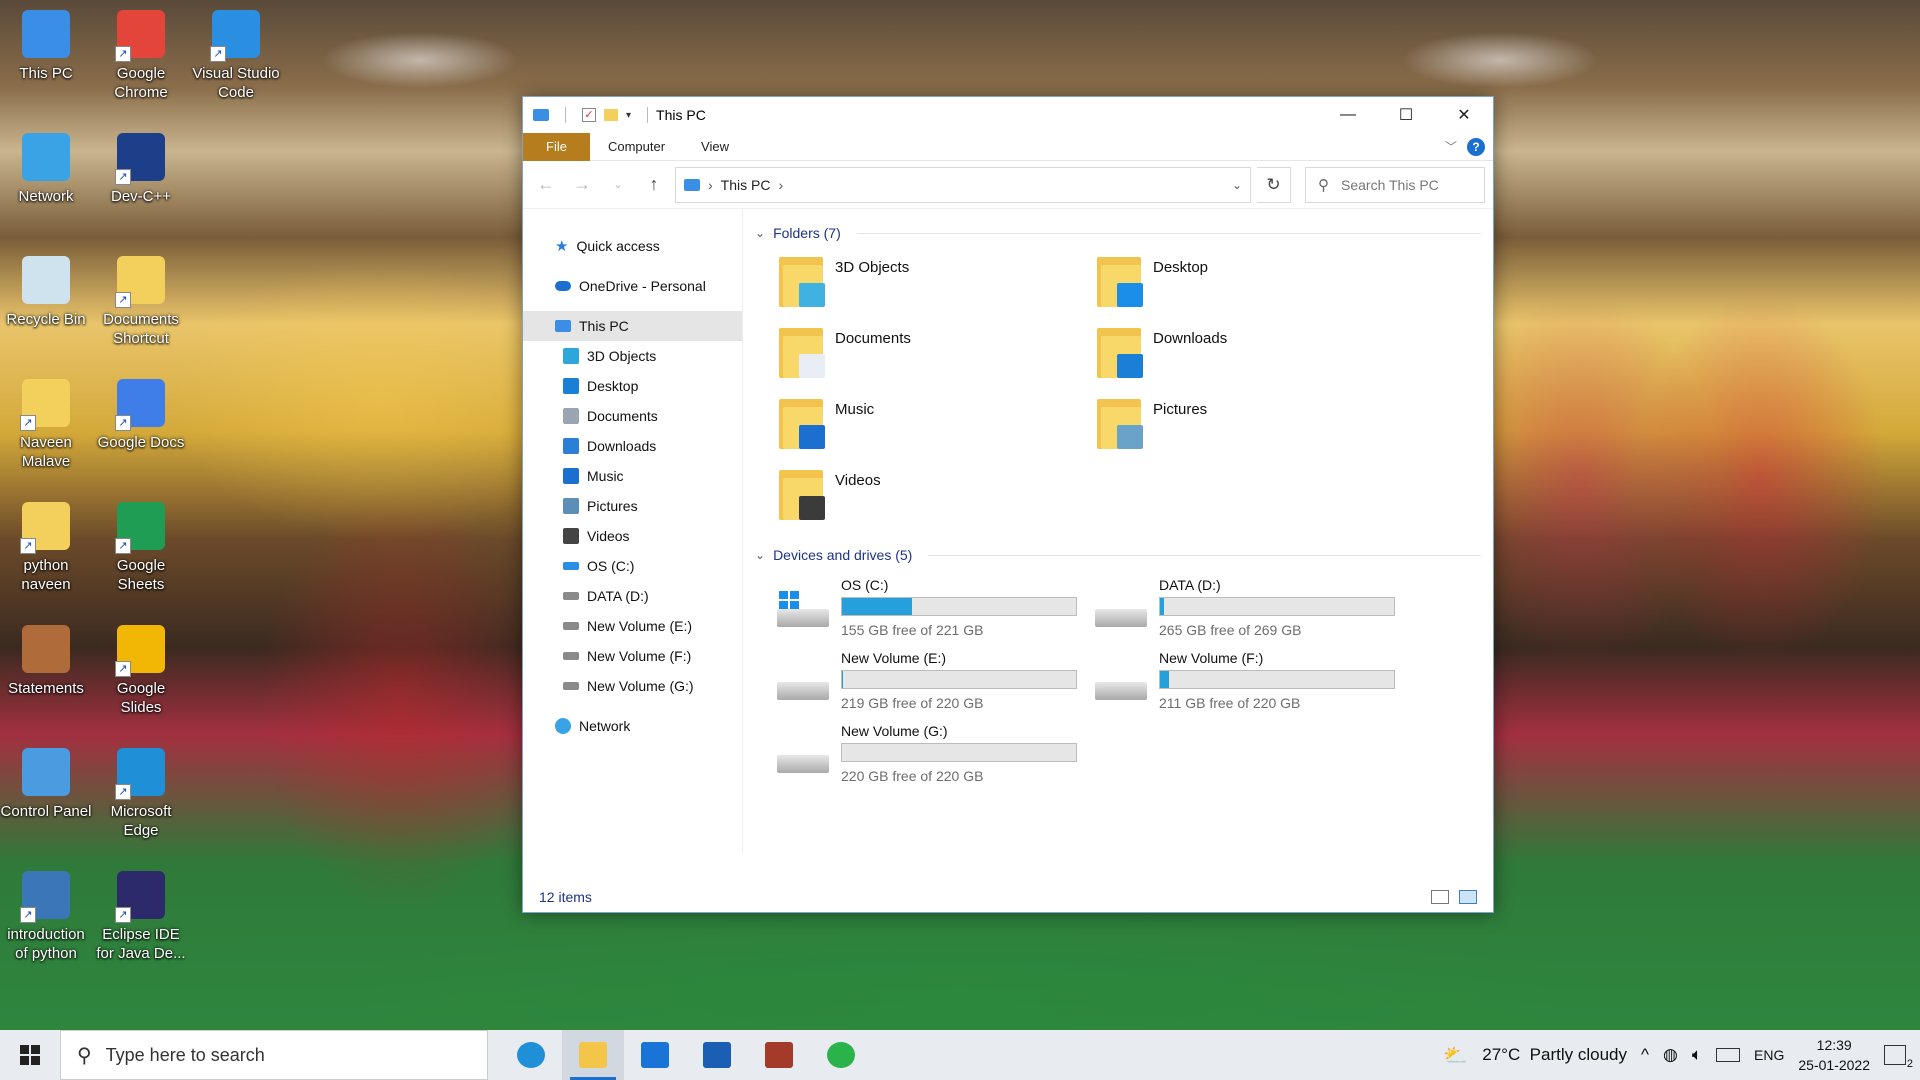 The width and height of the screenshot is (1920, 1080). I want to click on desktop-icon-documents-shortcut: ↗ Documents Shortcut, so click(141, 302).